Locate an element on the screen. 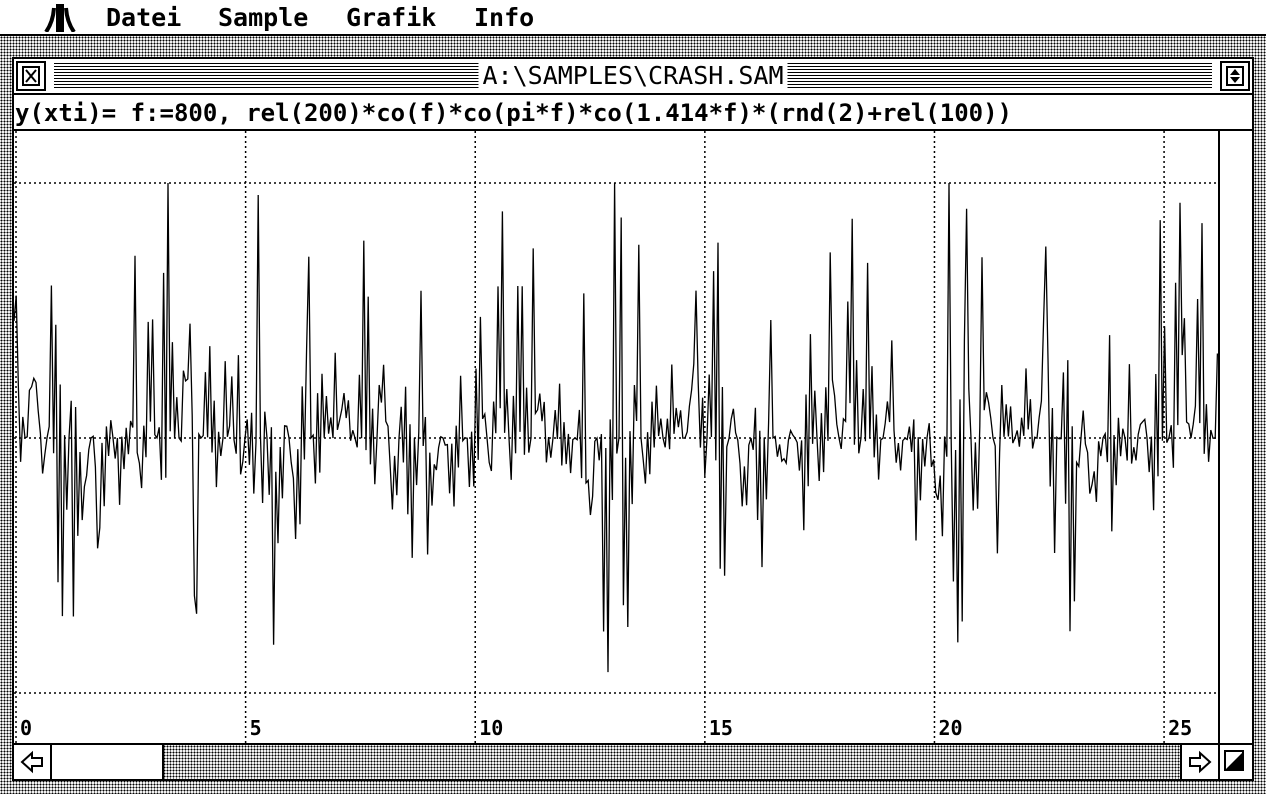  menu-datei: Datei is located at coordinates (143, 18).